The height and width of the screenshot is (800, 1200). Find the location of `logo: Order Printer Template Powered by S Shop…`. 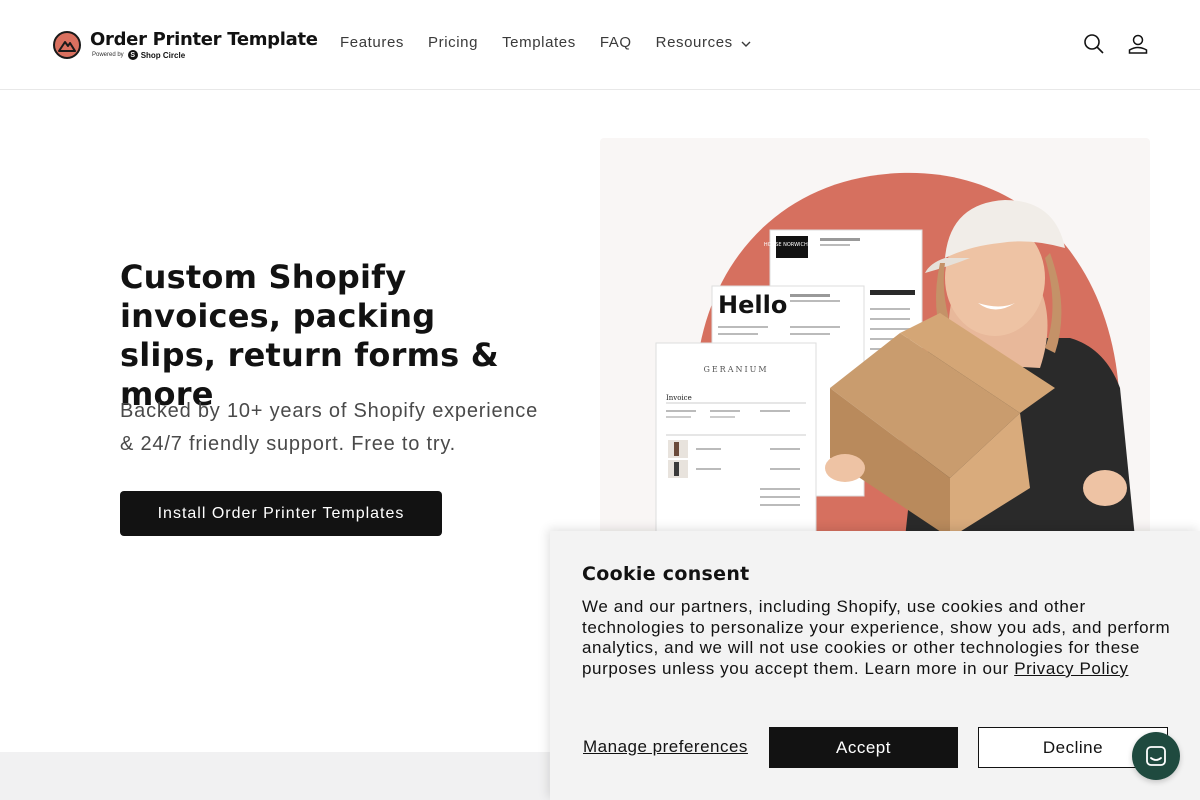

logo: Order Printer Template Powered by S Shop… is located at coordinates (185, 44).